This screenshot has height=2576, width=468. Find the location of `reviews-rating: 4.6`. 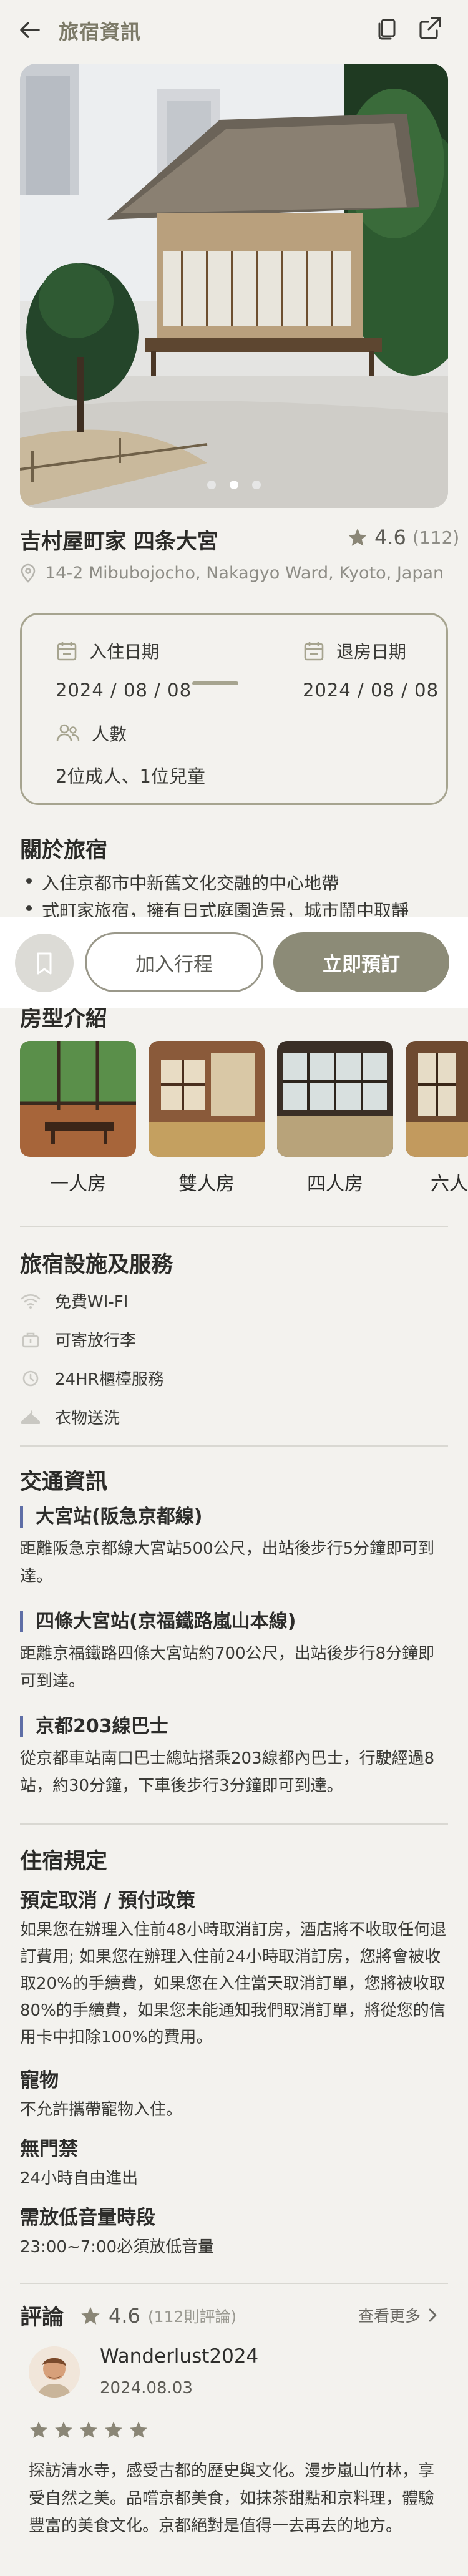

reviews-rating: 4.6 is located at coordinates (124, 2315).